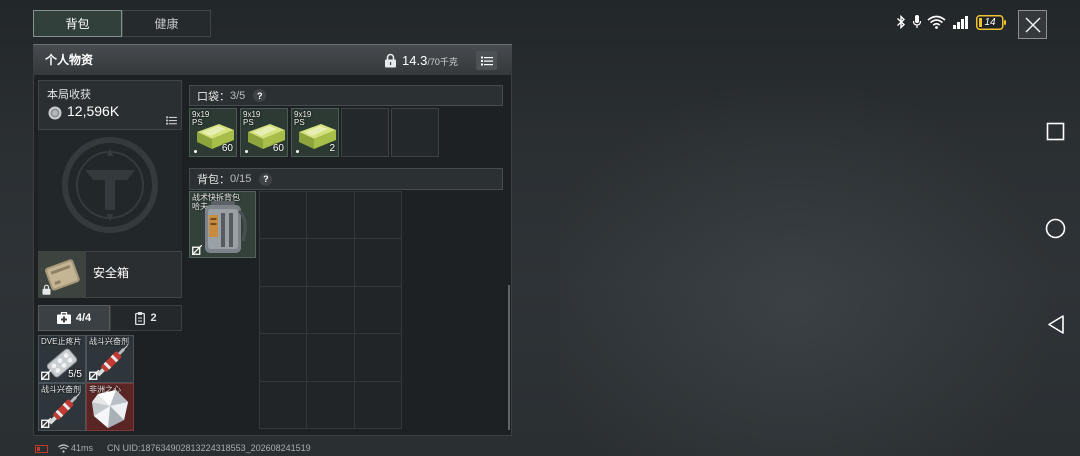  I want to click on wifi-icon, so click(936, 22).